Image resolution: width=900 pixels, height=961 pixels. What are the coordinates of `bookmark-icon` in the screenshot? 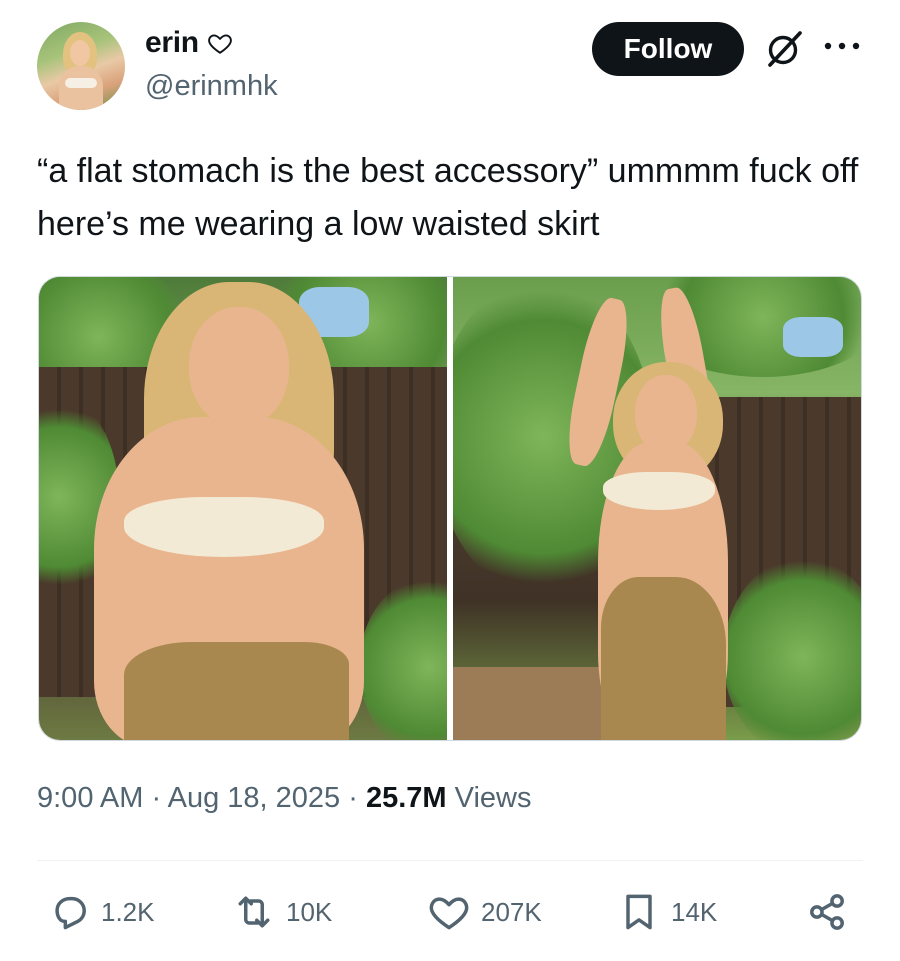 It's located at (639, 912).